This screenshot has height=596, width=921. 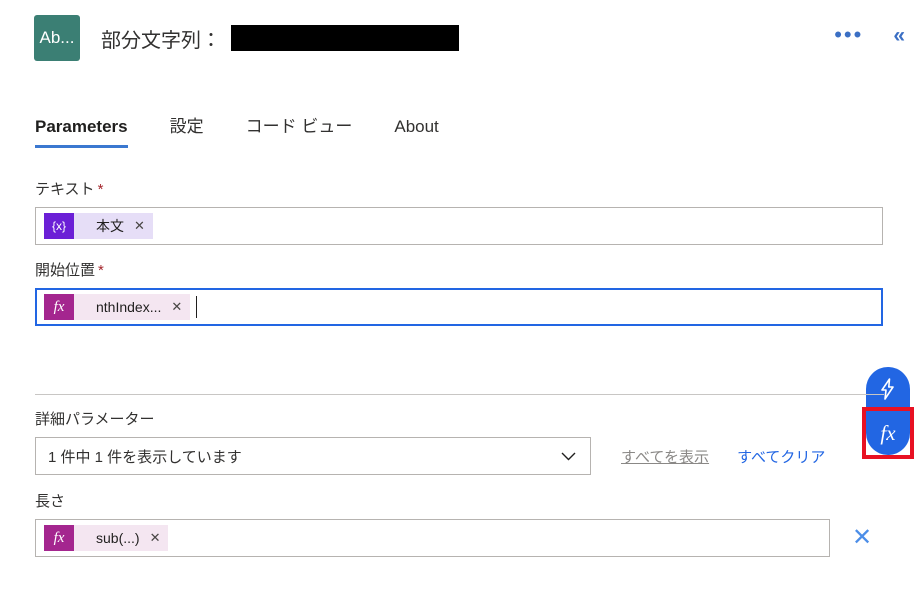 I want to click on card-header: Ab... 部分文字列： ••• «, so click(x=460, y=38).